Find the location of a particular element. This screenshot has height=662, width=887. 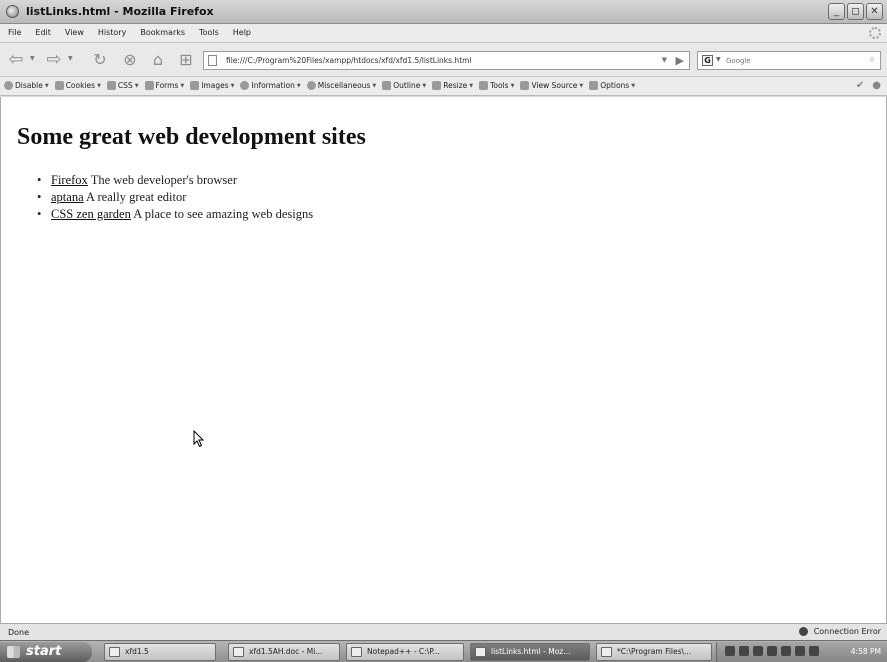

devbar-forms: Forms ▼ is located at coordinates (164, 85).